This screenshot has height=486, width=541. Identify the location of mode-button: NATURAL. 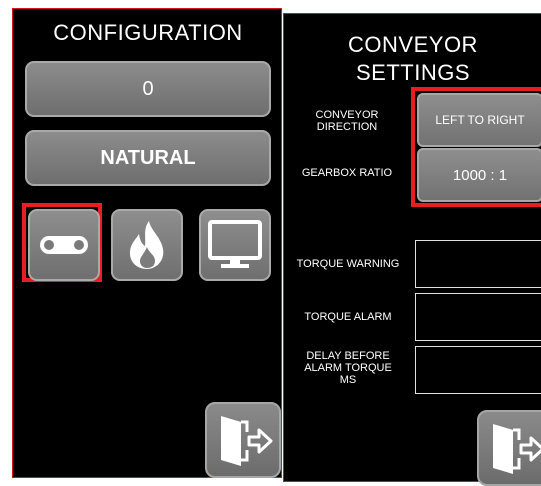
(148, 158).